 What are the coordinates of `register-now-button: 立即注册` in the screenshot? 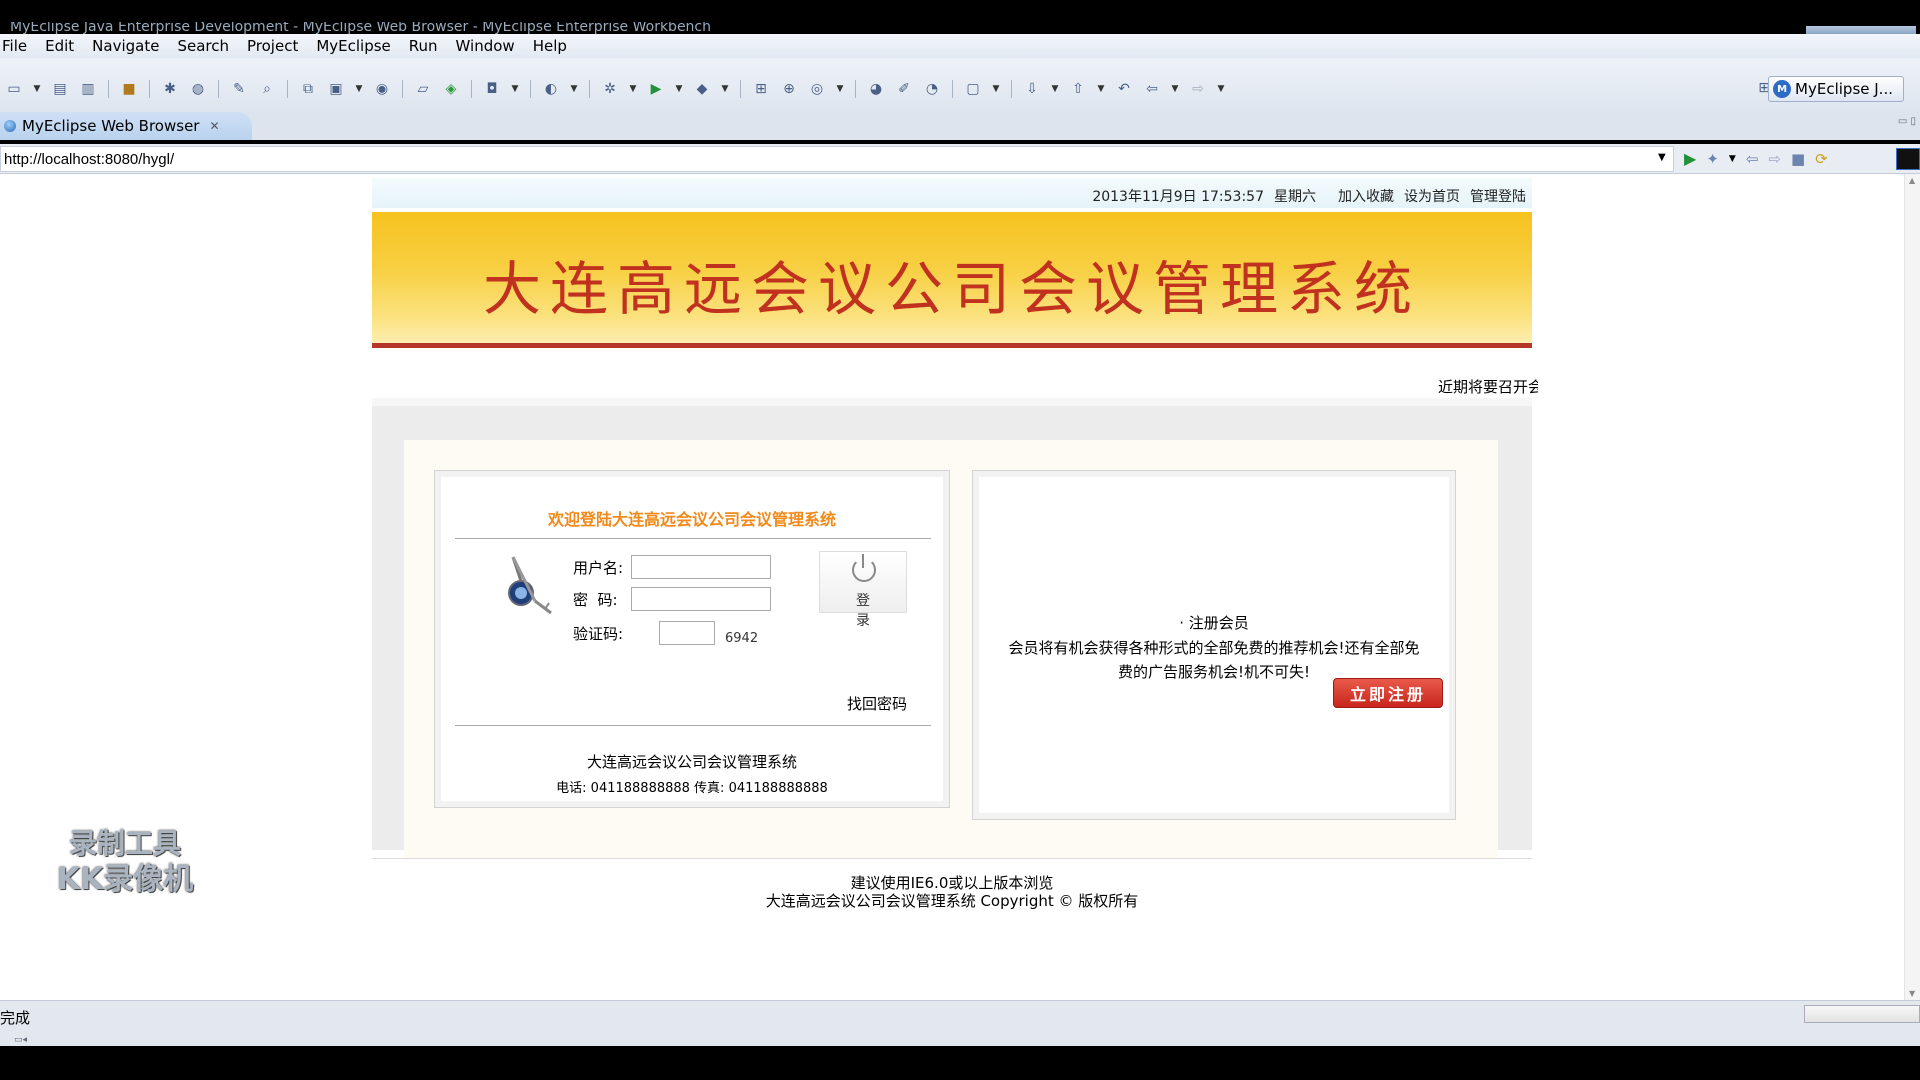 It's located at (1388, 693).